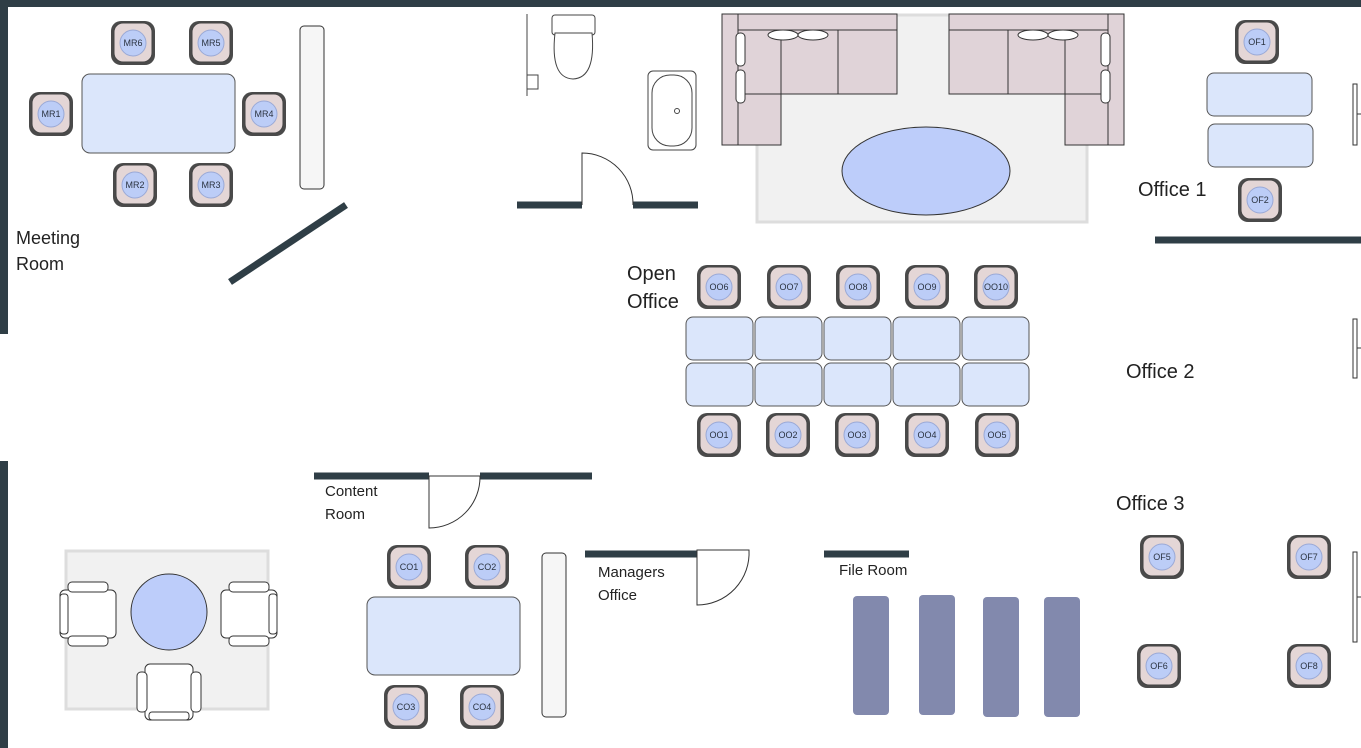  I want to click on seat-oo8: OO8, so click(858, 287).